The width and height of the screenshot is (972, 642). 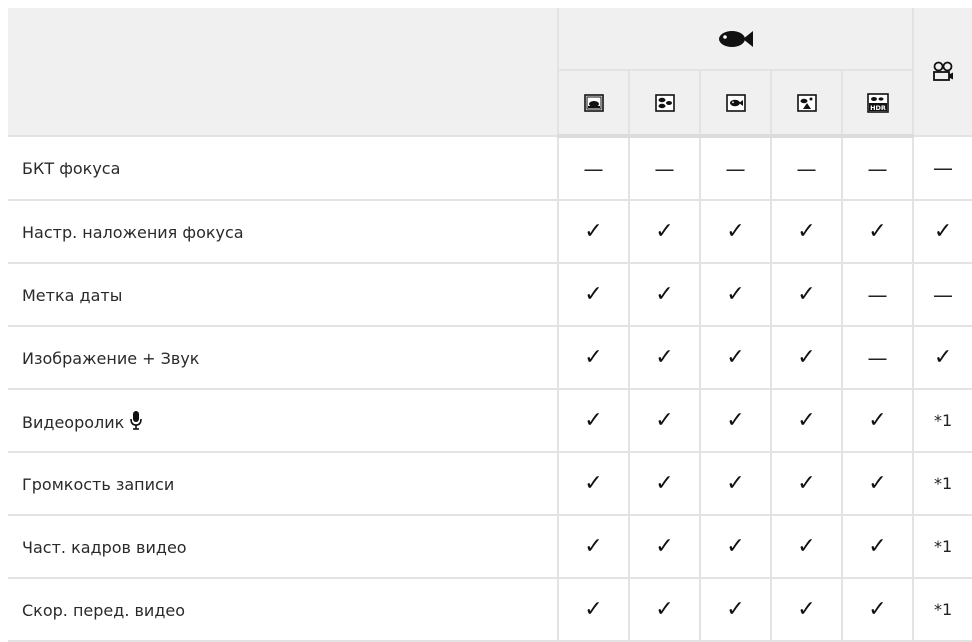 I want to click on cell-macro: —, so click(x=664, y=168).